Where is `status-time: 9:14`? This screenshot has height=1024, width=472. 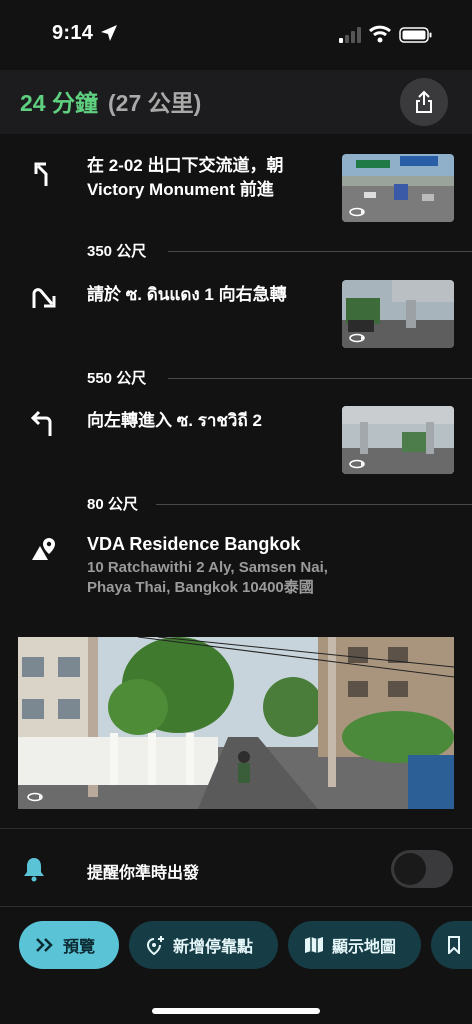 status-time: 9:14 is located at coordinates (73, 33).